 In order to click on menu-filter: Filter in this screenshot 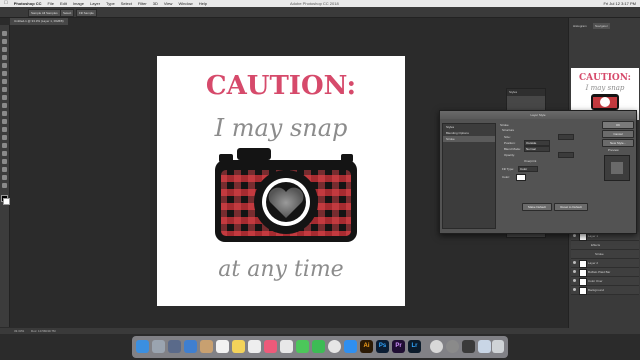, I will do `click(142, 3)`.